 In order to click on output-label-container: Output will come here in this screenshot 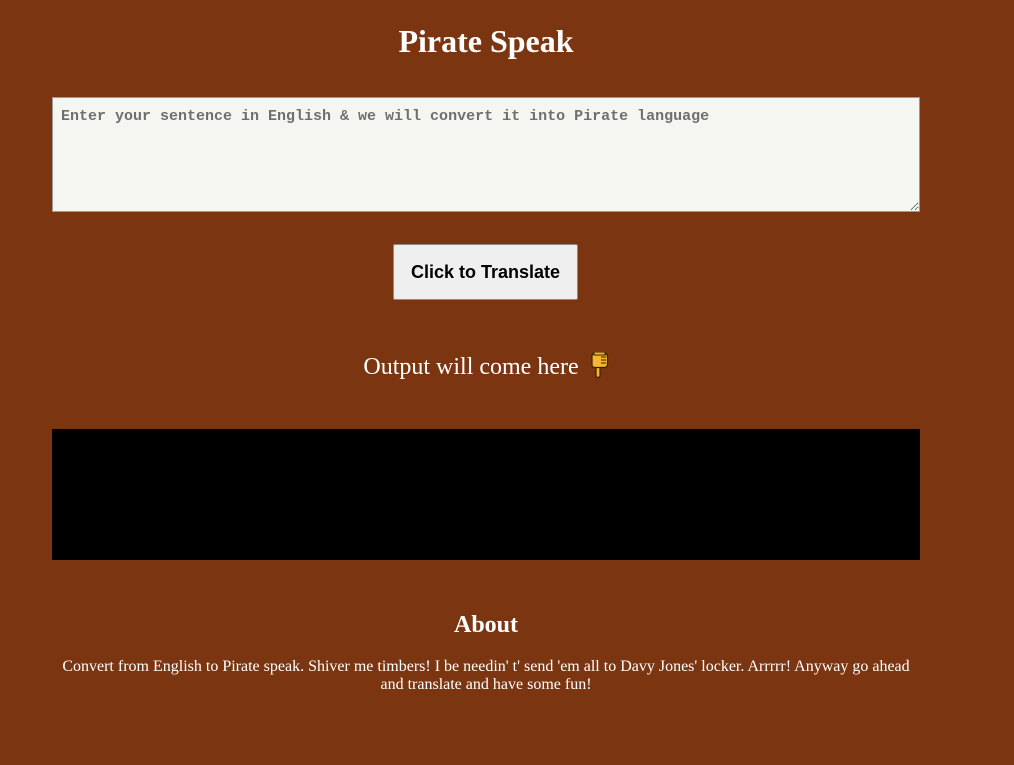, I will do `click(486, 368)`.